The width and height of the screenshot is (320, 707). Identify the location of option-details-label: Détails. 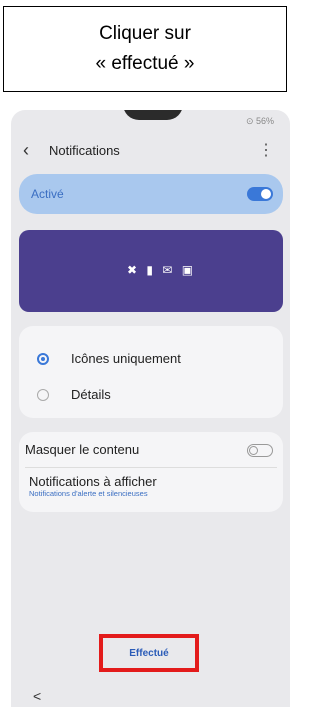
(91, 394).